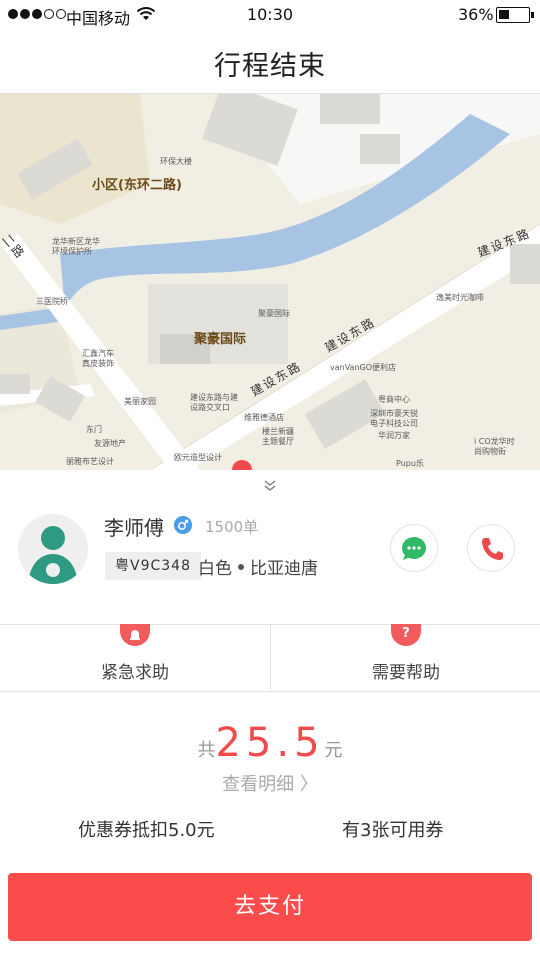 This screenshot has height=960, width=540. I want to click on nav-bar: 行程结束, so click(270, 62).